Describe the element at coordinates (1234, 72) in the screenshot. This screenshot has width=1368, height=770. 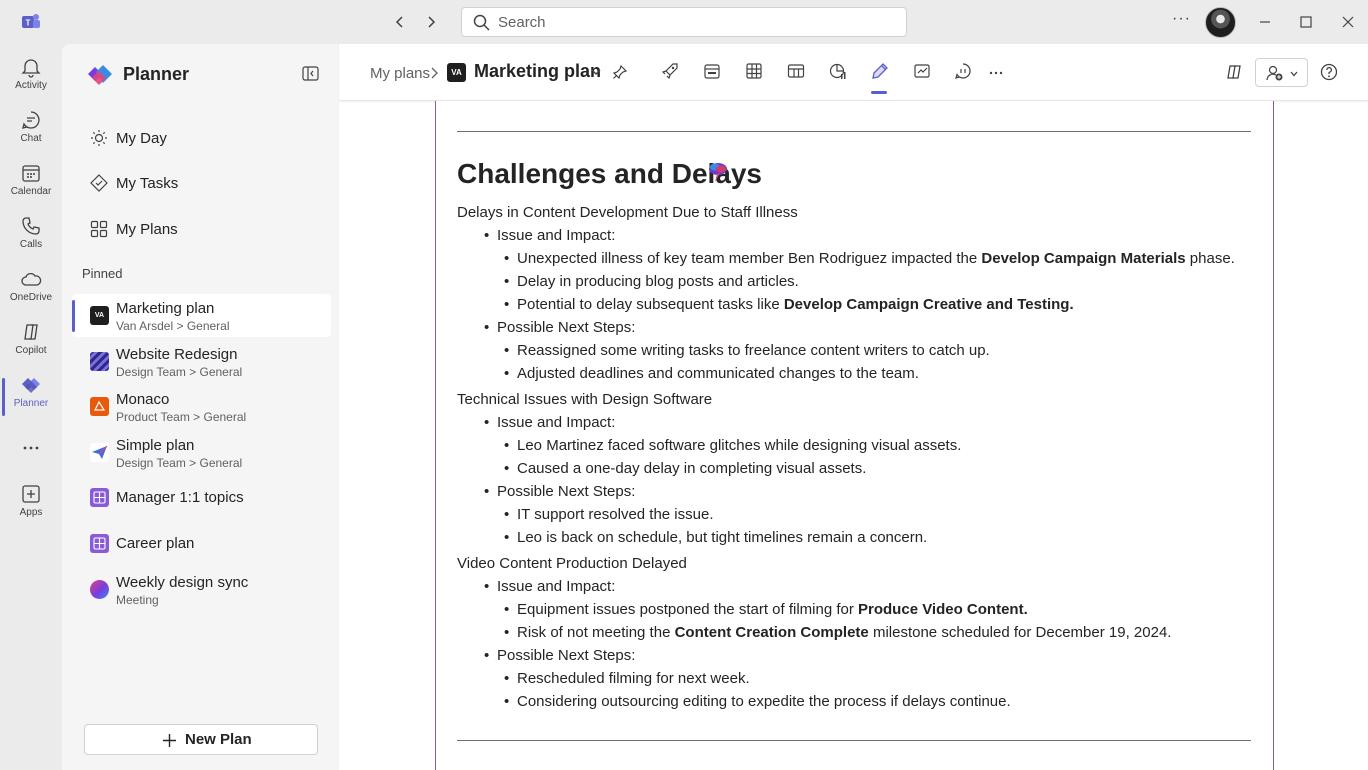
I see `copilot-button` at that location.